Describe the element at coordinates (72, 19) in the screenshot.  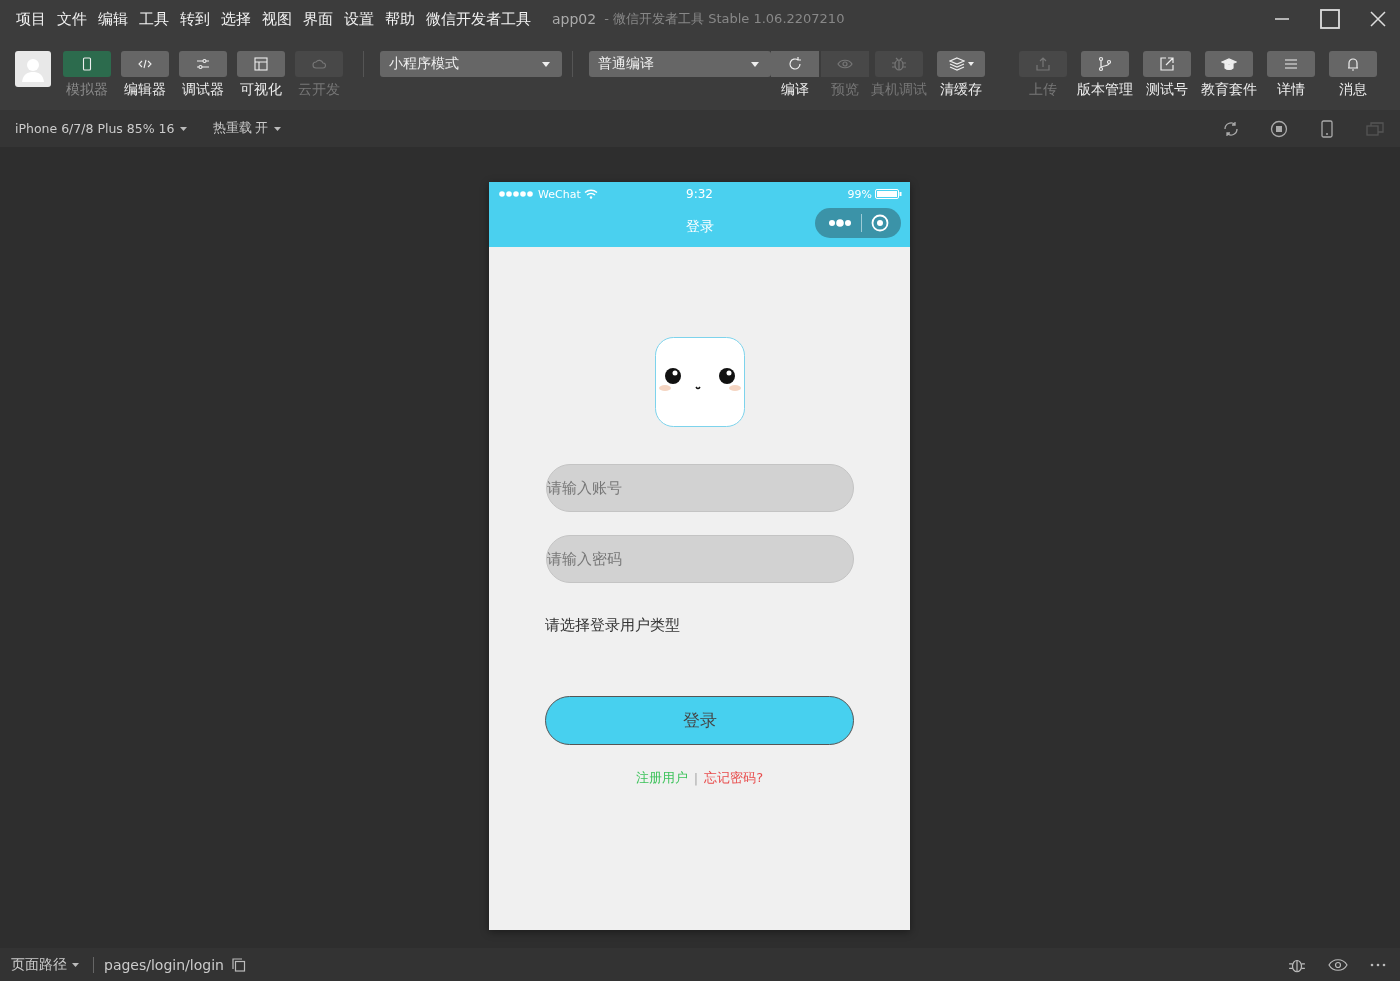
I see `menu-item: 文件` at that location.